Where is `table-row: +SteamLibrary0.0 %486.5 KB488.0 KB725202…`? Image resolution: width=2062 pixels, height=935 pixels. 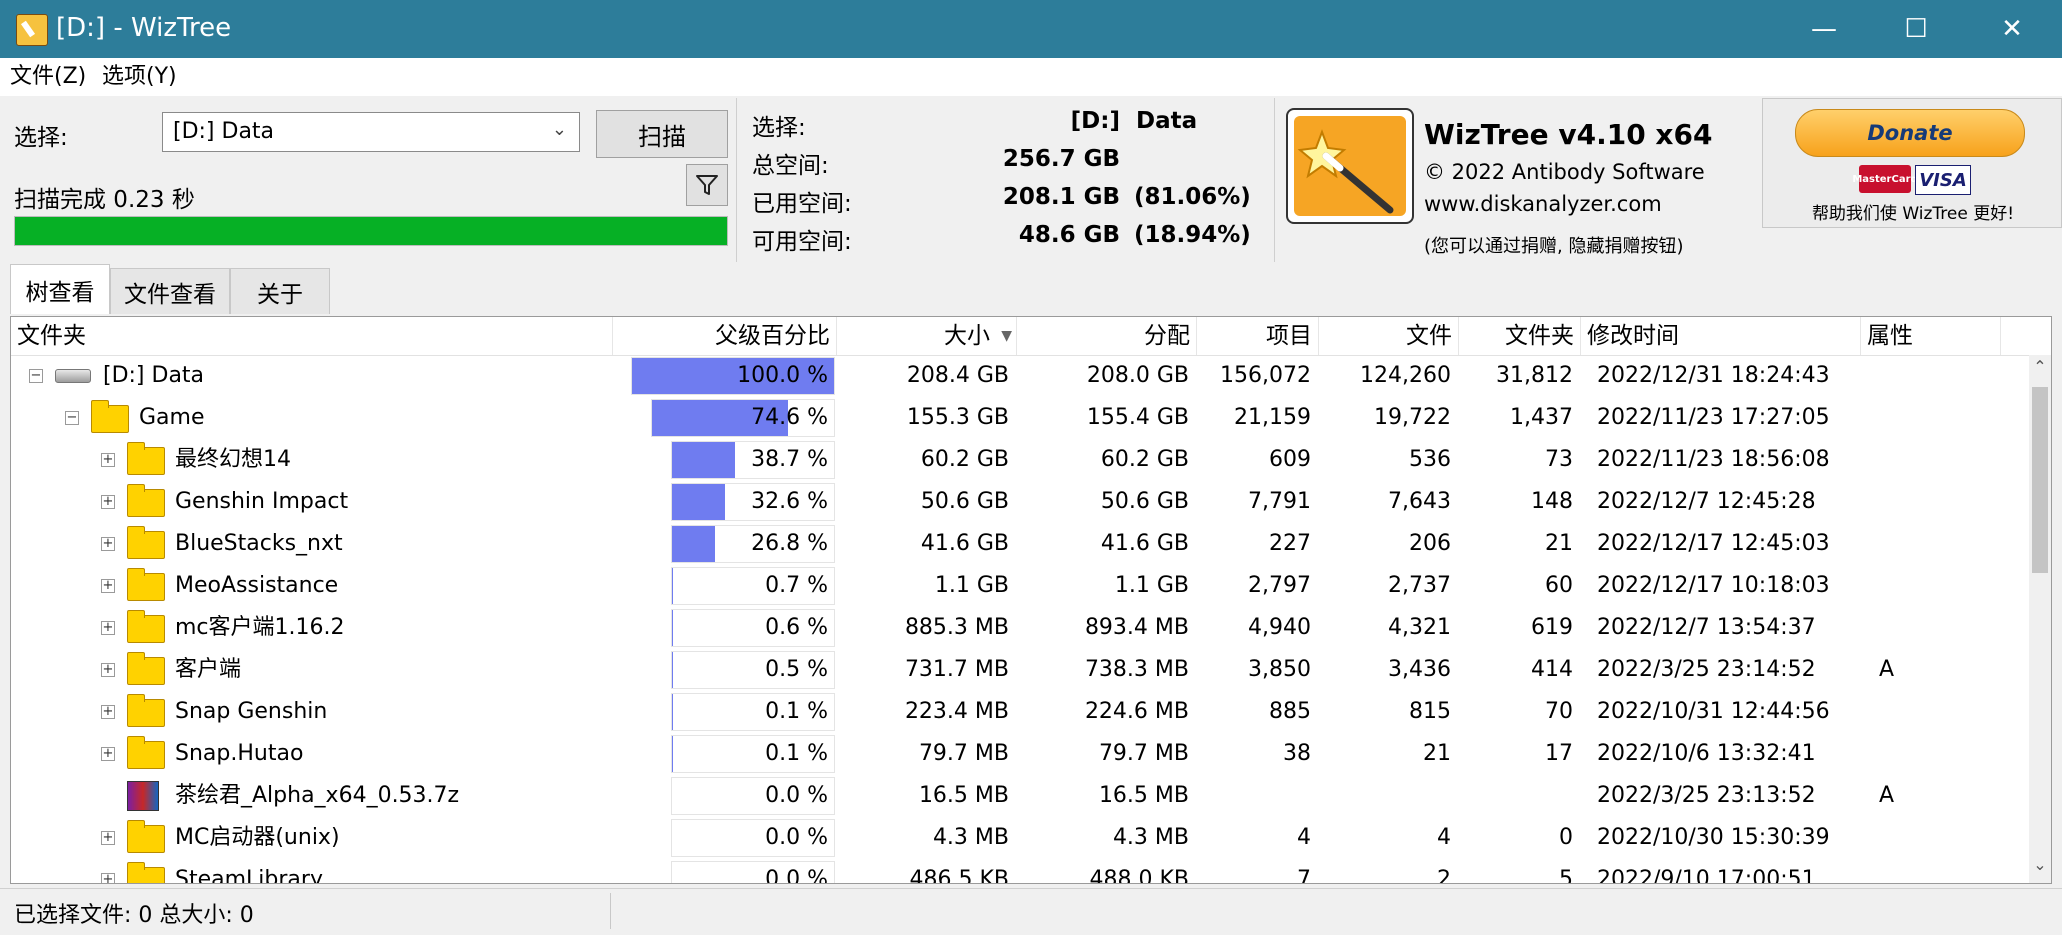 table-row: +SteamLibrary0.0 %486.5 KB488.0 KB725202… is located at coordinates (1018, 871).